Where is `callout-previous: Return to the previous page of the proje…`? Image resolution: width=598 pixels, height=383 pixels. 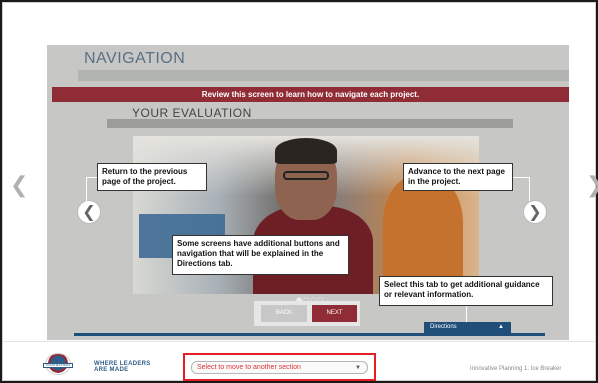
callout-previous: Return to the previous page of the proje… is located at coordinates (152, 177).